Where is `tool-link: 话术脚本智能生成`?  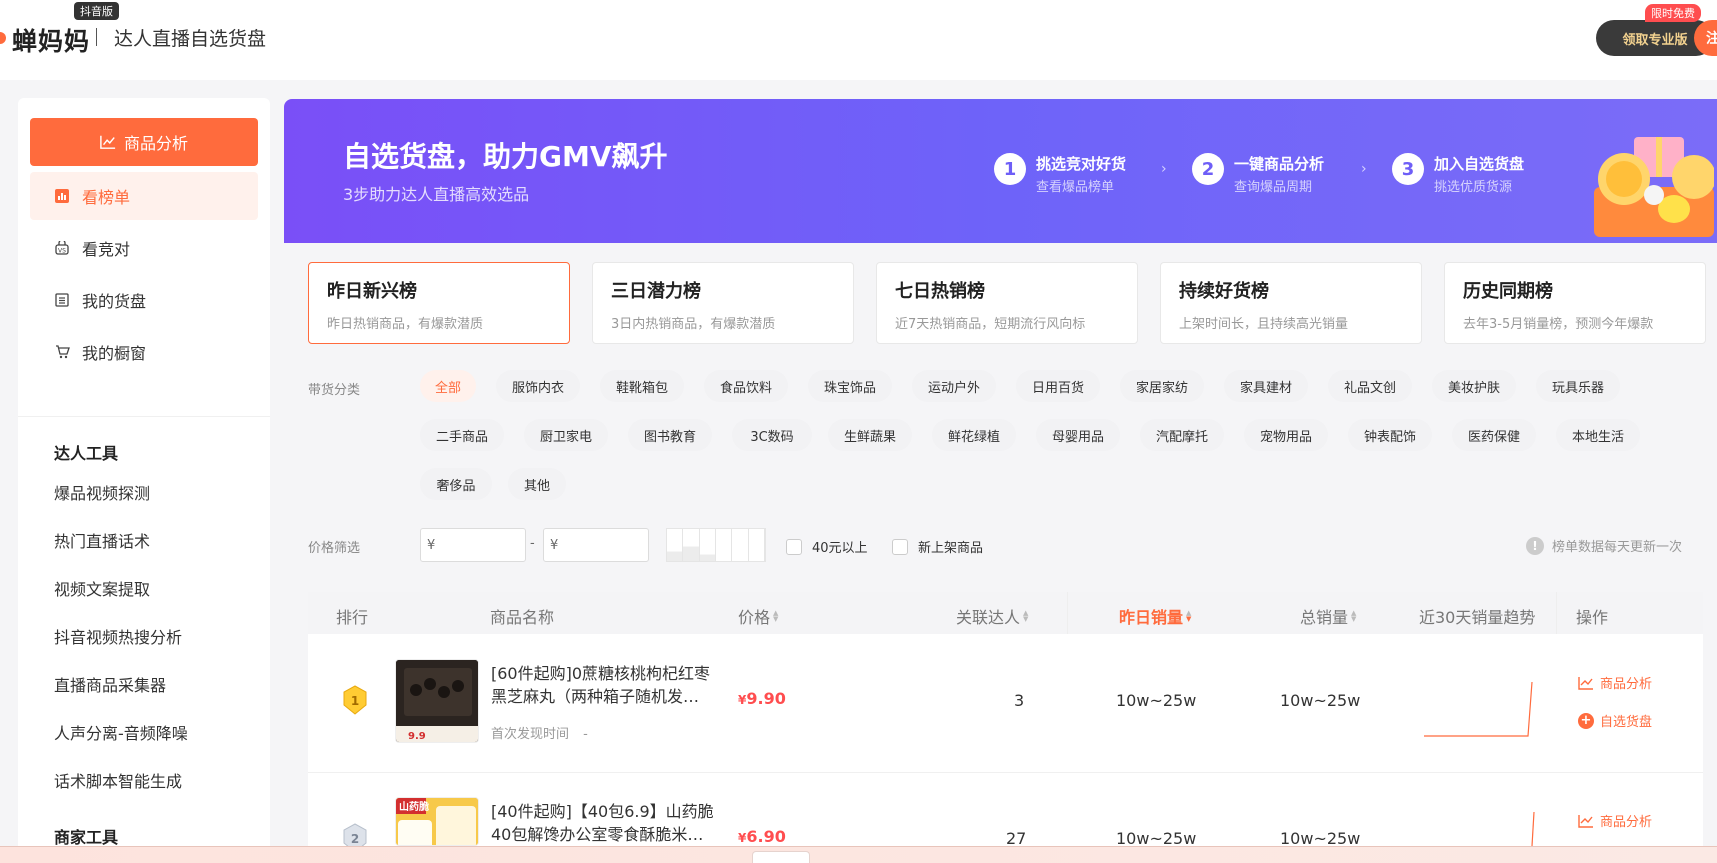 tool-link: 话术脚本智能生成 is located at coordinates (118, 780).